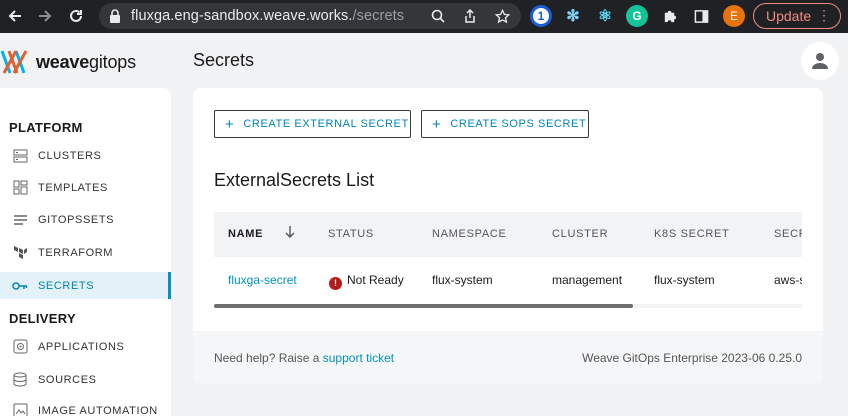  What do you see at coordinates (788, 234) in the screenshot?
I see `column-header-secret-store: SECR` at bounding box center [788, 234].